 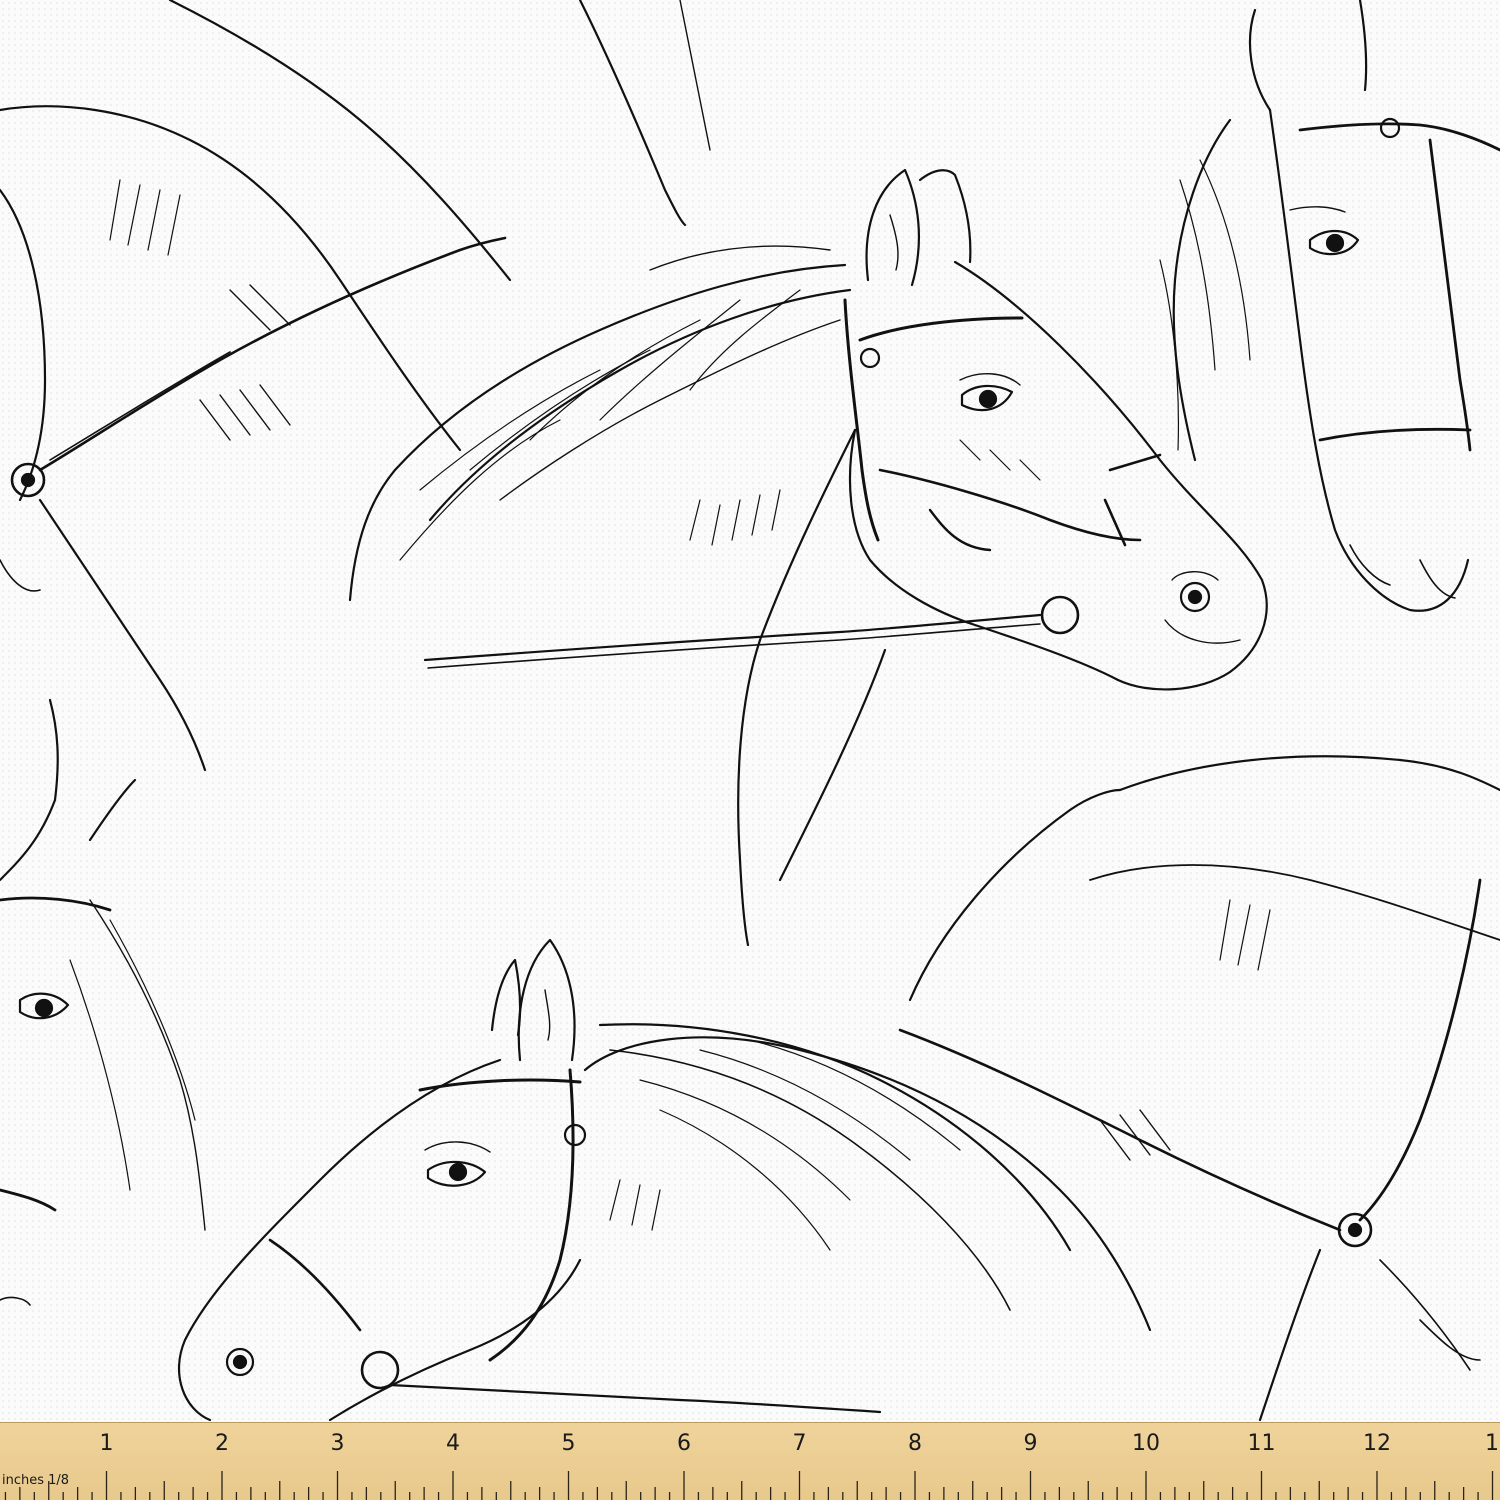 I want to click on ruler-number: 5, so click(x=568, y=1443).